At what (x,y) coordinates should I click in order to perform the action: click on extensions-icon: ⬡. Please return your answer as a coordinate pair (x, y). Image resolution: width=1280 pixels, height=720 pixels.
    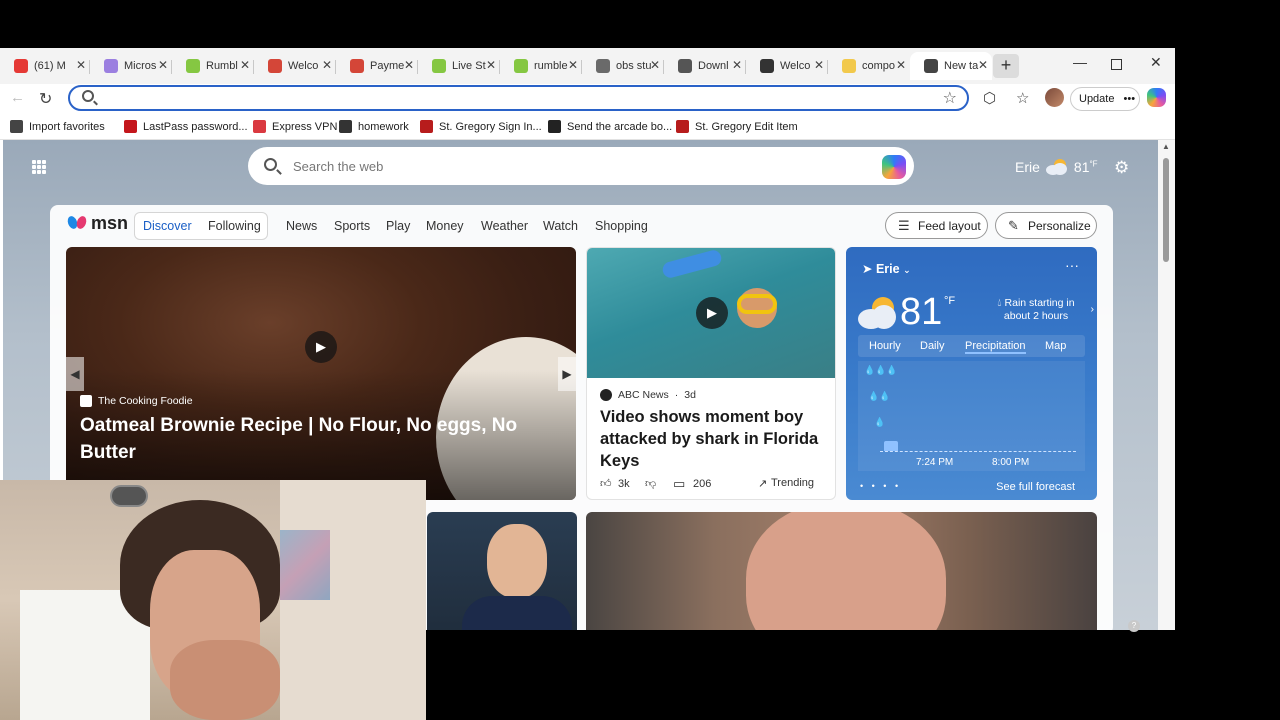
    Looking at the image, I should click on (989, 98).